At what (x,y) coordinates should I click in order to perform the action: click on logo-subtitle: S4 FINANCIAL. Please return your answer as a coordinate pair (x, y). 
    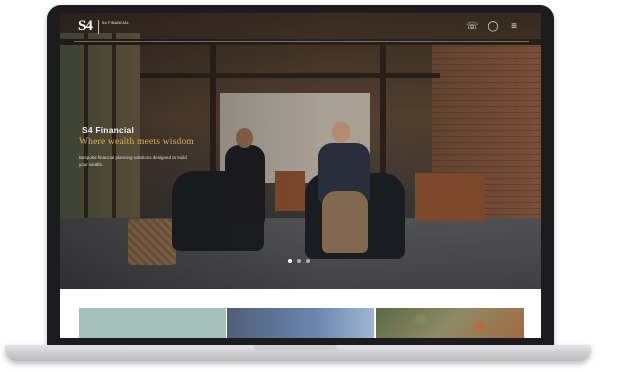
    Looking at the image, I should click on (116, 23).